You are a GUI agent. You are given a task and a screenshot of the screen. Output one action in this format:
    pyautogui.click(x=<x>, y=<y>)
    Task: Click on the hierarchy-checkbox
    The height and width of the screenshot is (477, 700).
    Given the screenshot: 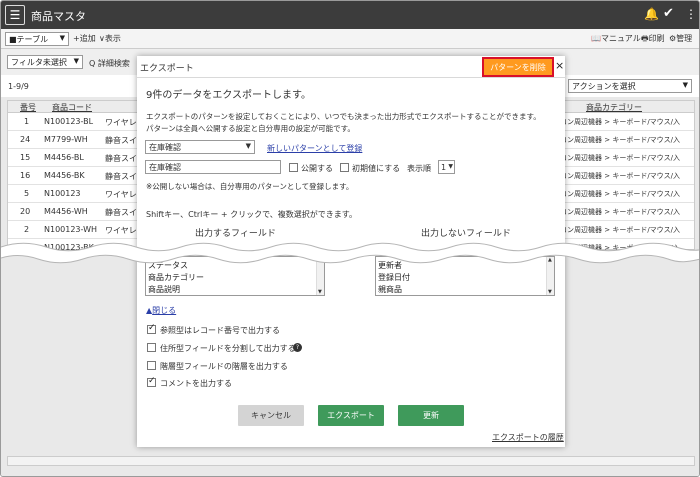 What is the action you would take?
    pyautogui.click(x=151, y=365)
    